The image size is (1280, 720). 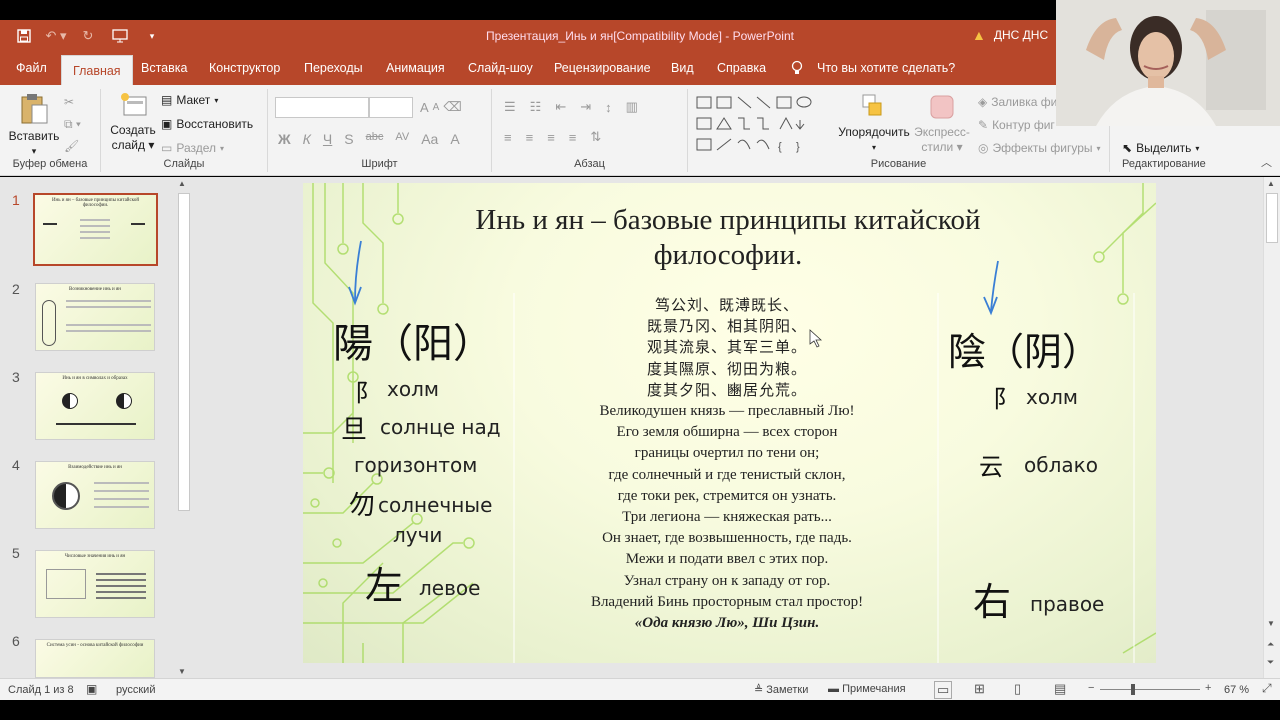 I want to click on prev-slide-icon: ⏶, so click(x=1270, y=644).